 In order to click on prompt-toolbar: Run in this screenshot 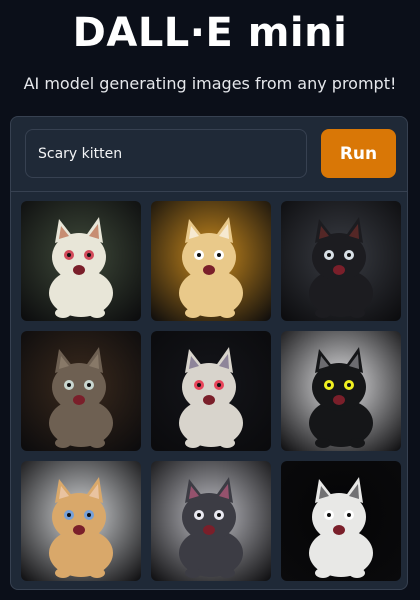, I will do `click(209, 154)`.